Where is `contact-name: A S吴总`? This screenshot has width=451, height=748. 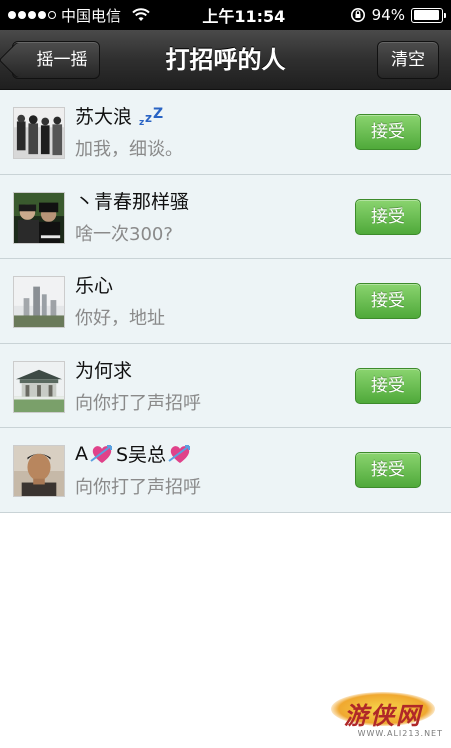
contact-name: A S吴总 is located at coordinates (134, 453).